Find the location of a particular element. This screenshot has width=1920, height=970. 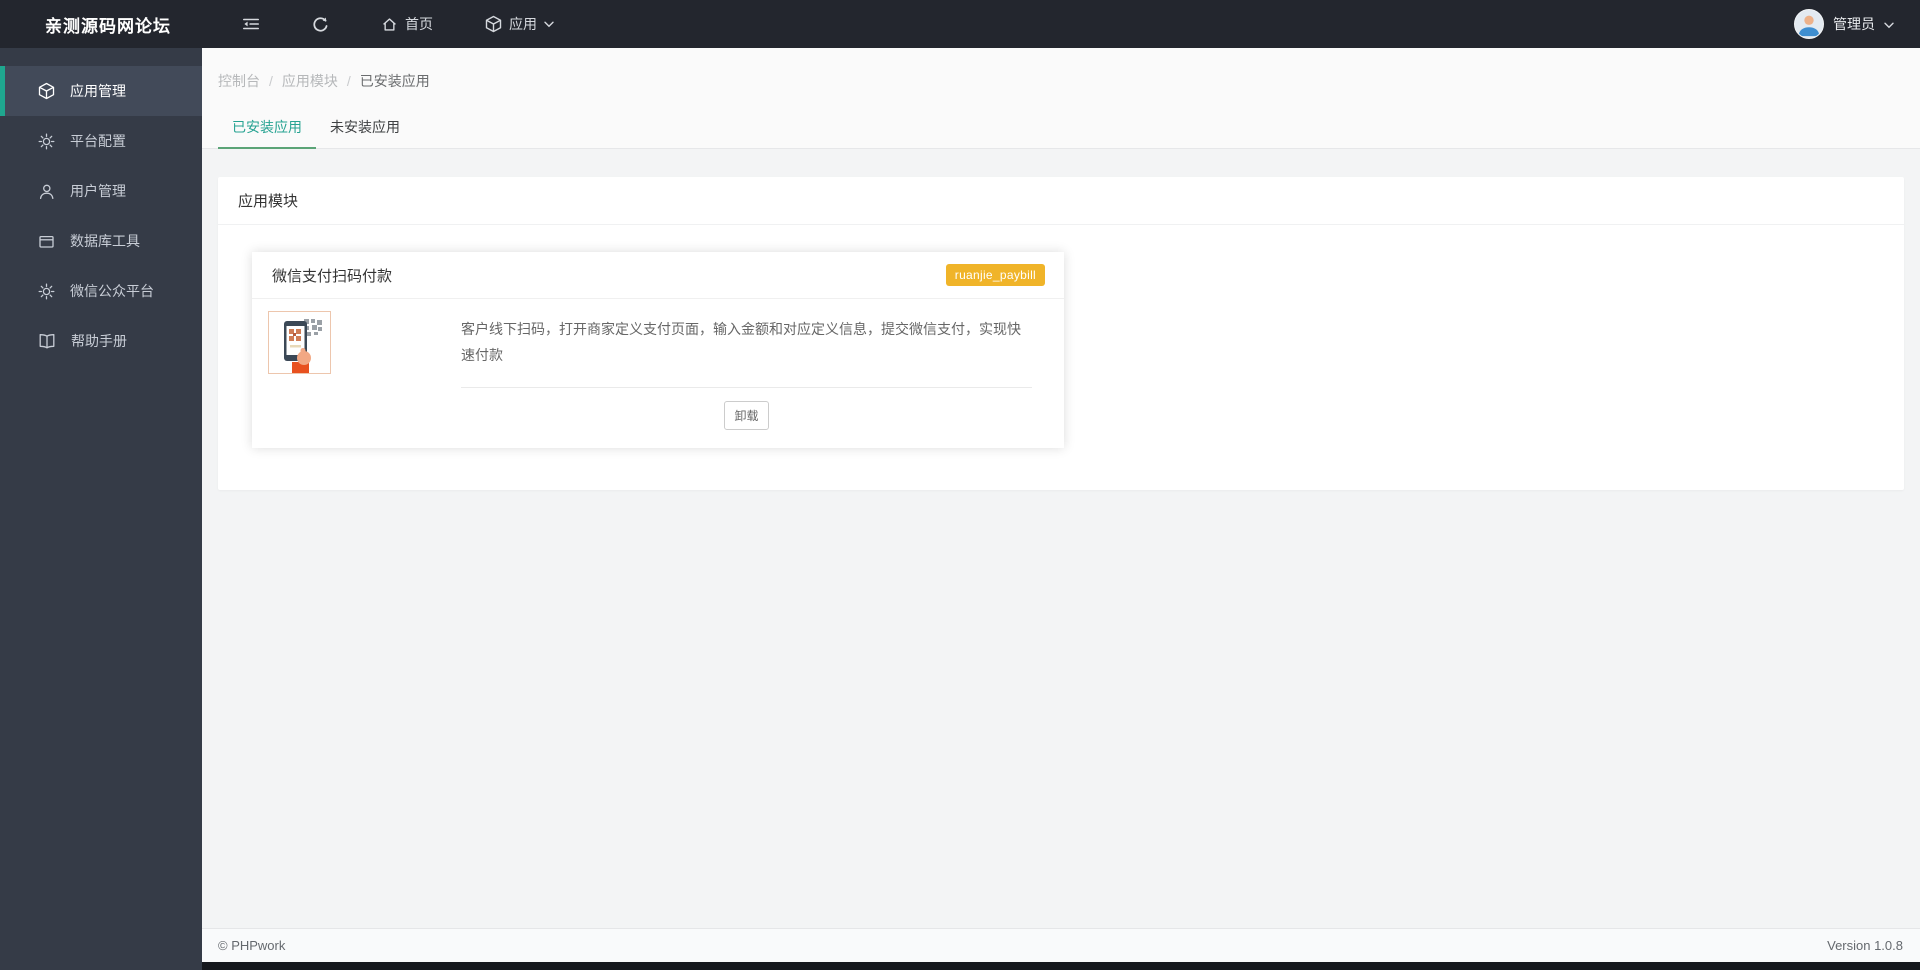

sidebar-item-label: 应用管理 is located at coordinates (98, 91).